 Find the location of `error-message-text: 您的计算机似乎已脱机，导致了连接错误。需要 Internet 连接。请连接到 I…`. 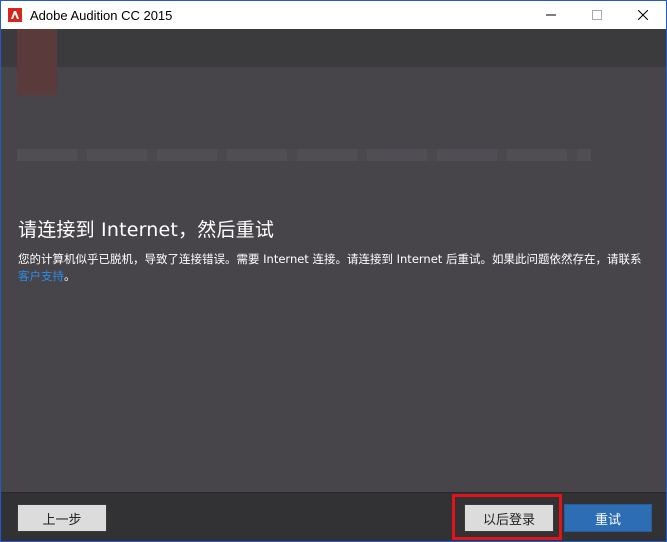

error-message-text: 您的计算机似乎已脱机，导致了连接错误。需要 Internet 连接。请连接到 I… is located at coordinates (330, 259).